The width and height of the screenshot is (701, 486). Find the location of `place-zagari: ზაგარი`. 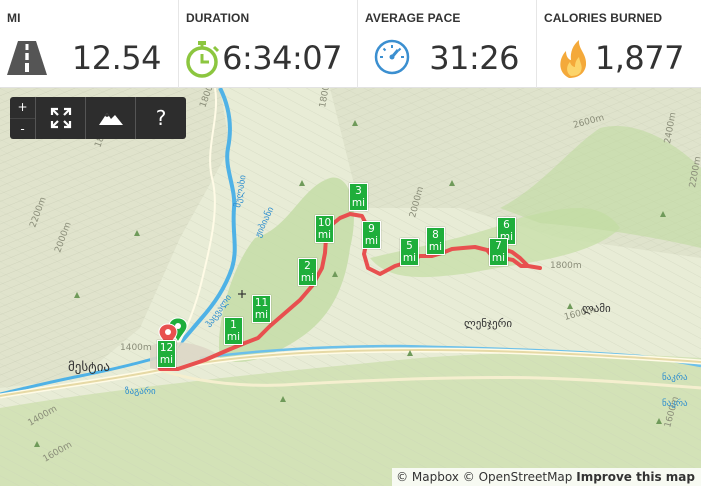

place-zagari: ზაგარი is located at coordinates (140, 391).